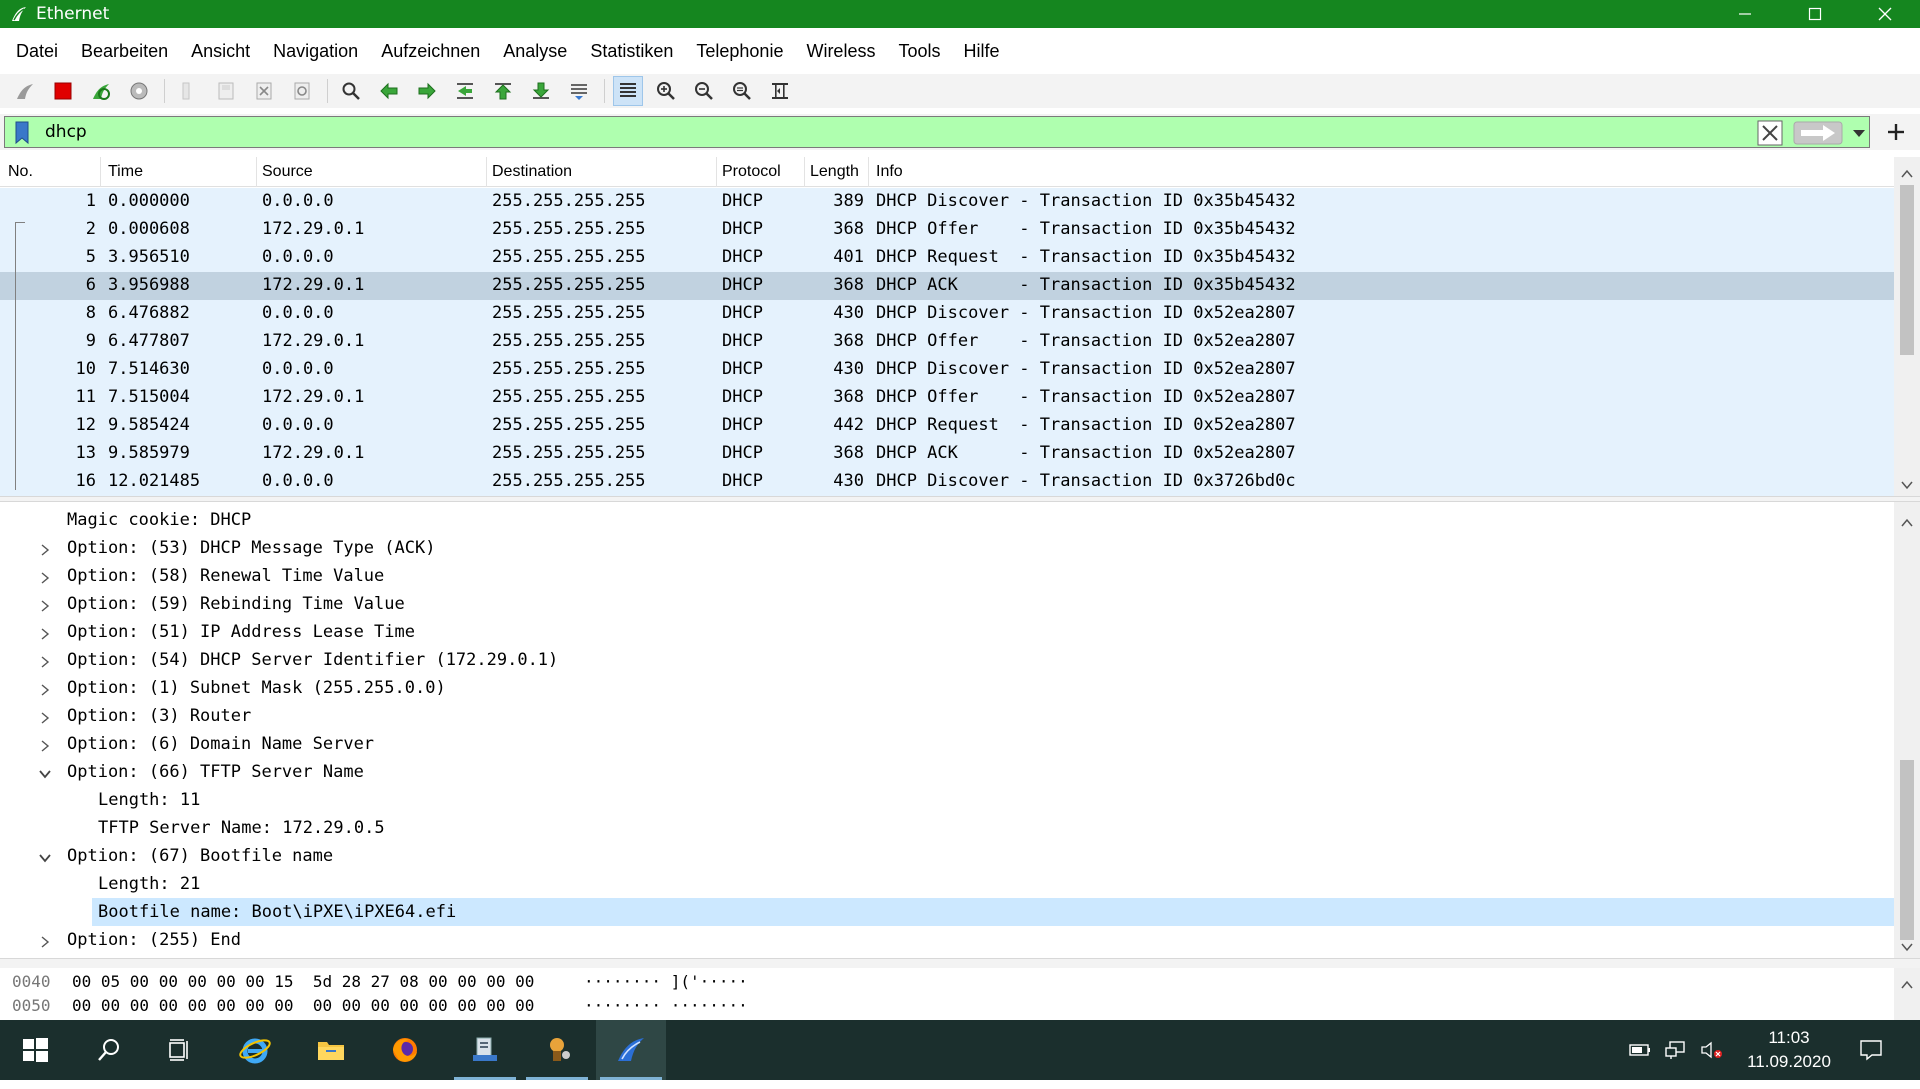  I want to click on detail-tree-item: Magic cookie: DHCP, so click(947, 520).